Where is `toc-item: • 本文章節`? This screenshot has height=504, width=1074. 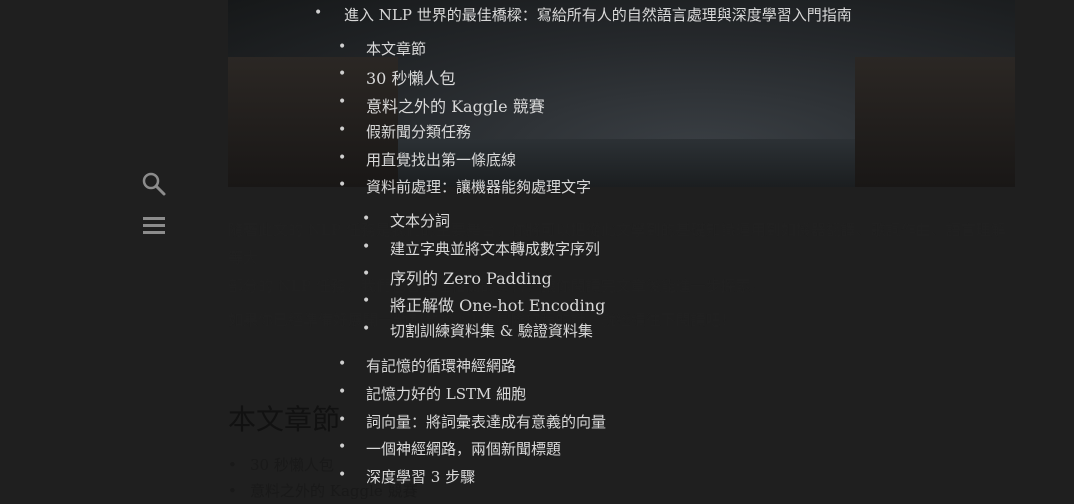 toc-item: • 本文章節 is located at coordinates (382, 48).